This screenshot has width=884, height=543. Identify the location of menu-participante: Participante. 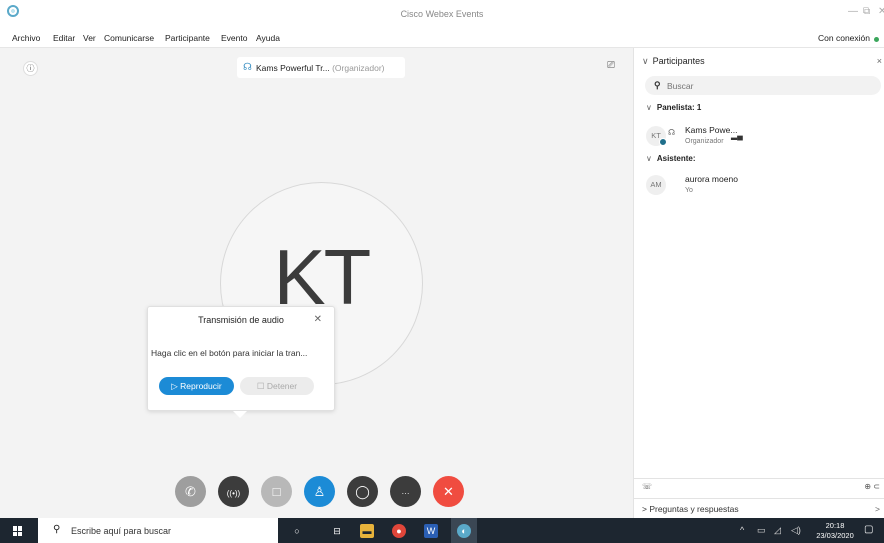
(187, 38).